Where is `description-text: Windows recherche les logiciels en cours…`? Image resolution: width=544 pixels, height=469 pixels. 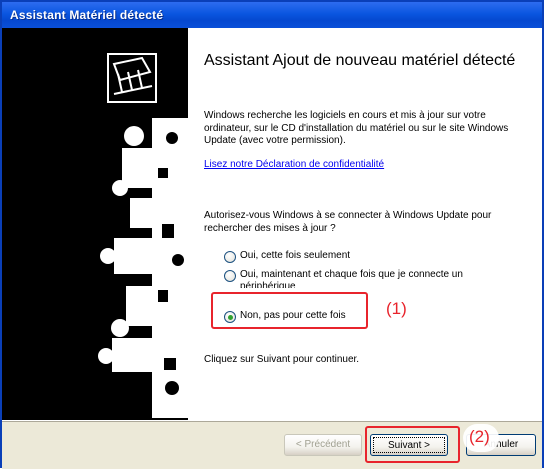 description-text: Windows recherche les logiciels en cours… is located at coordinates (356, 128).